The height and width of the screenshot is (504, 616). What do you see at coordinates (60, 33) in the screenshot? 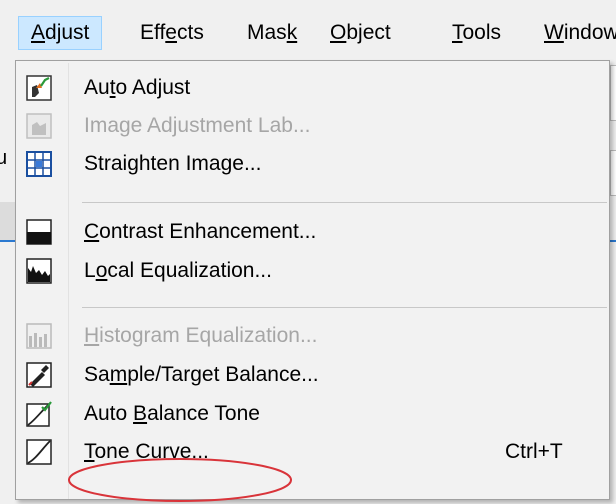
I see `menu-adjust: Adjust` at bounding box center [60, 33].